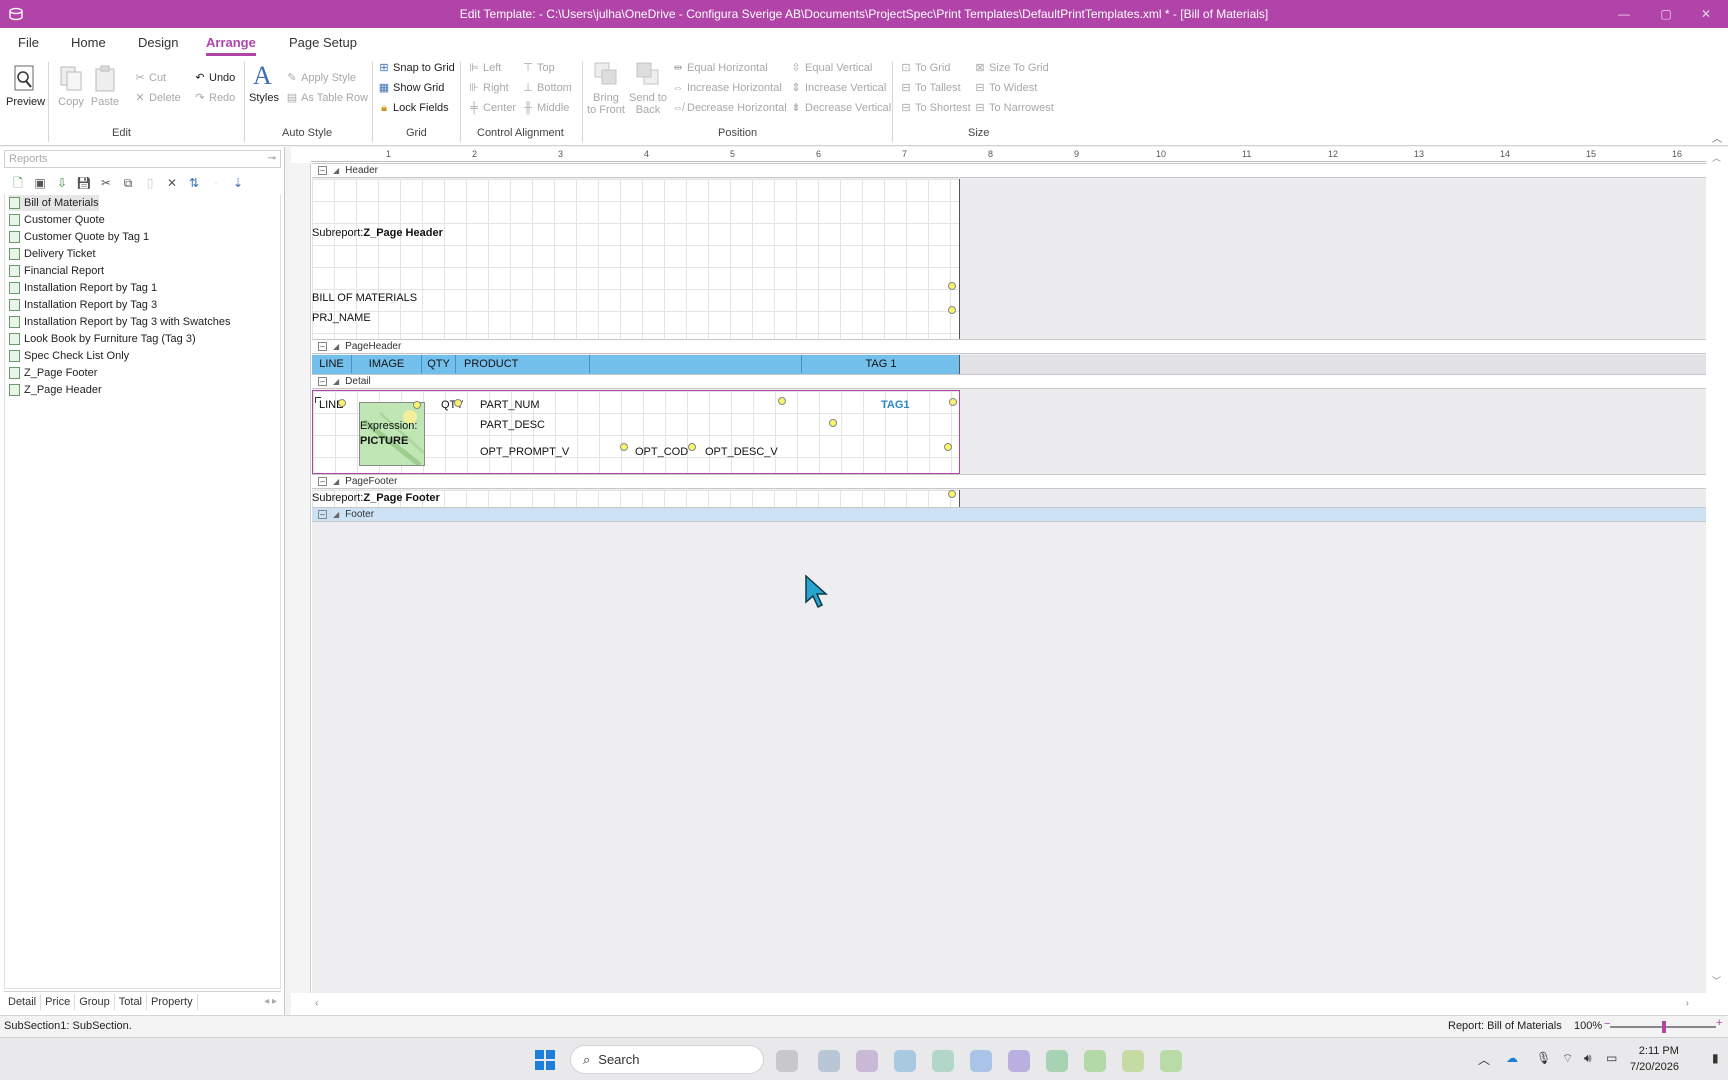 The width and height of the screenshot is (1728, 1080). I want to click on sort-icon: ⇅, so click(194, 183).